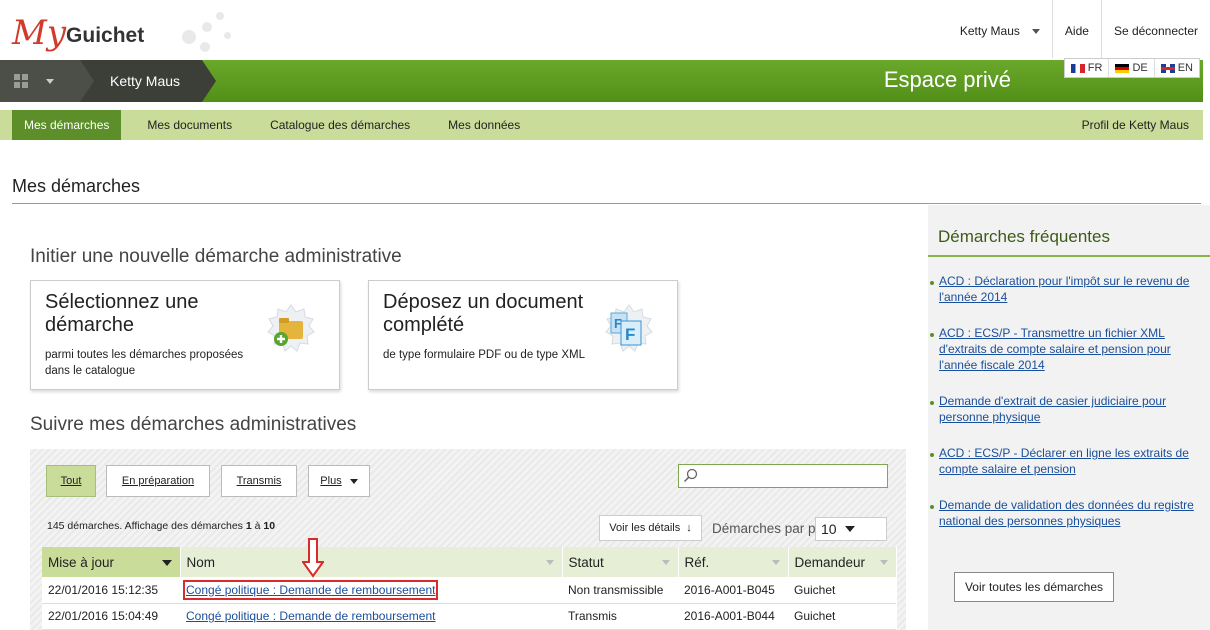 This screenshot has width=1210, height=630. What do you see at coordinates (339, 481) in the screenshot?
I see `filter-more-dropdown: Plus` at bounding box center [339, 481].